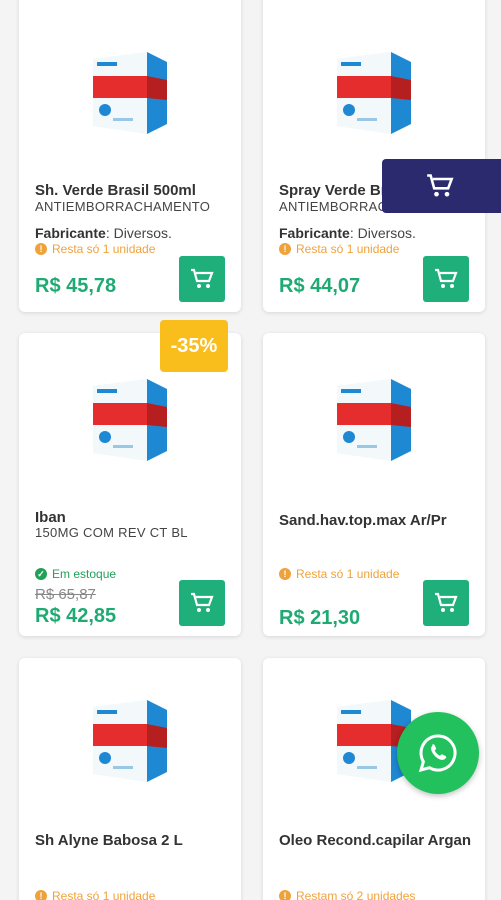 This screenshot has height=900, width=501. I want to click on product-price: R$ 44,07, so click(320, 286).